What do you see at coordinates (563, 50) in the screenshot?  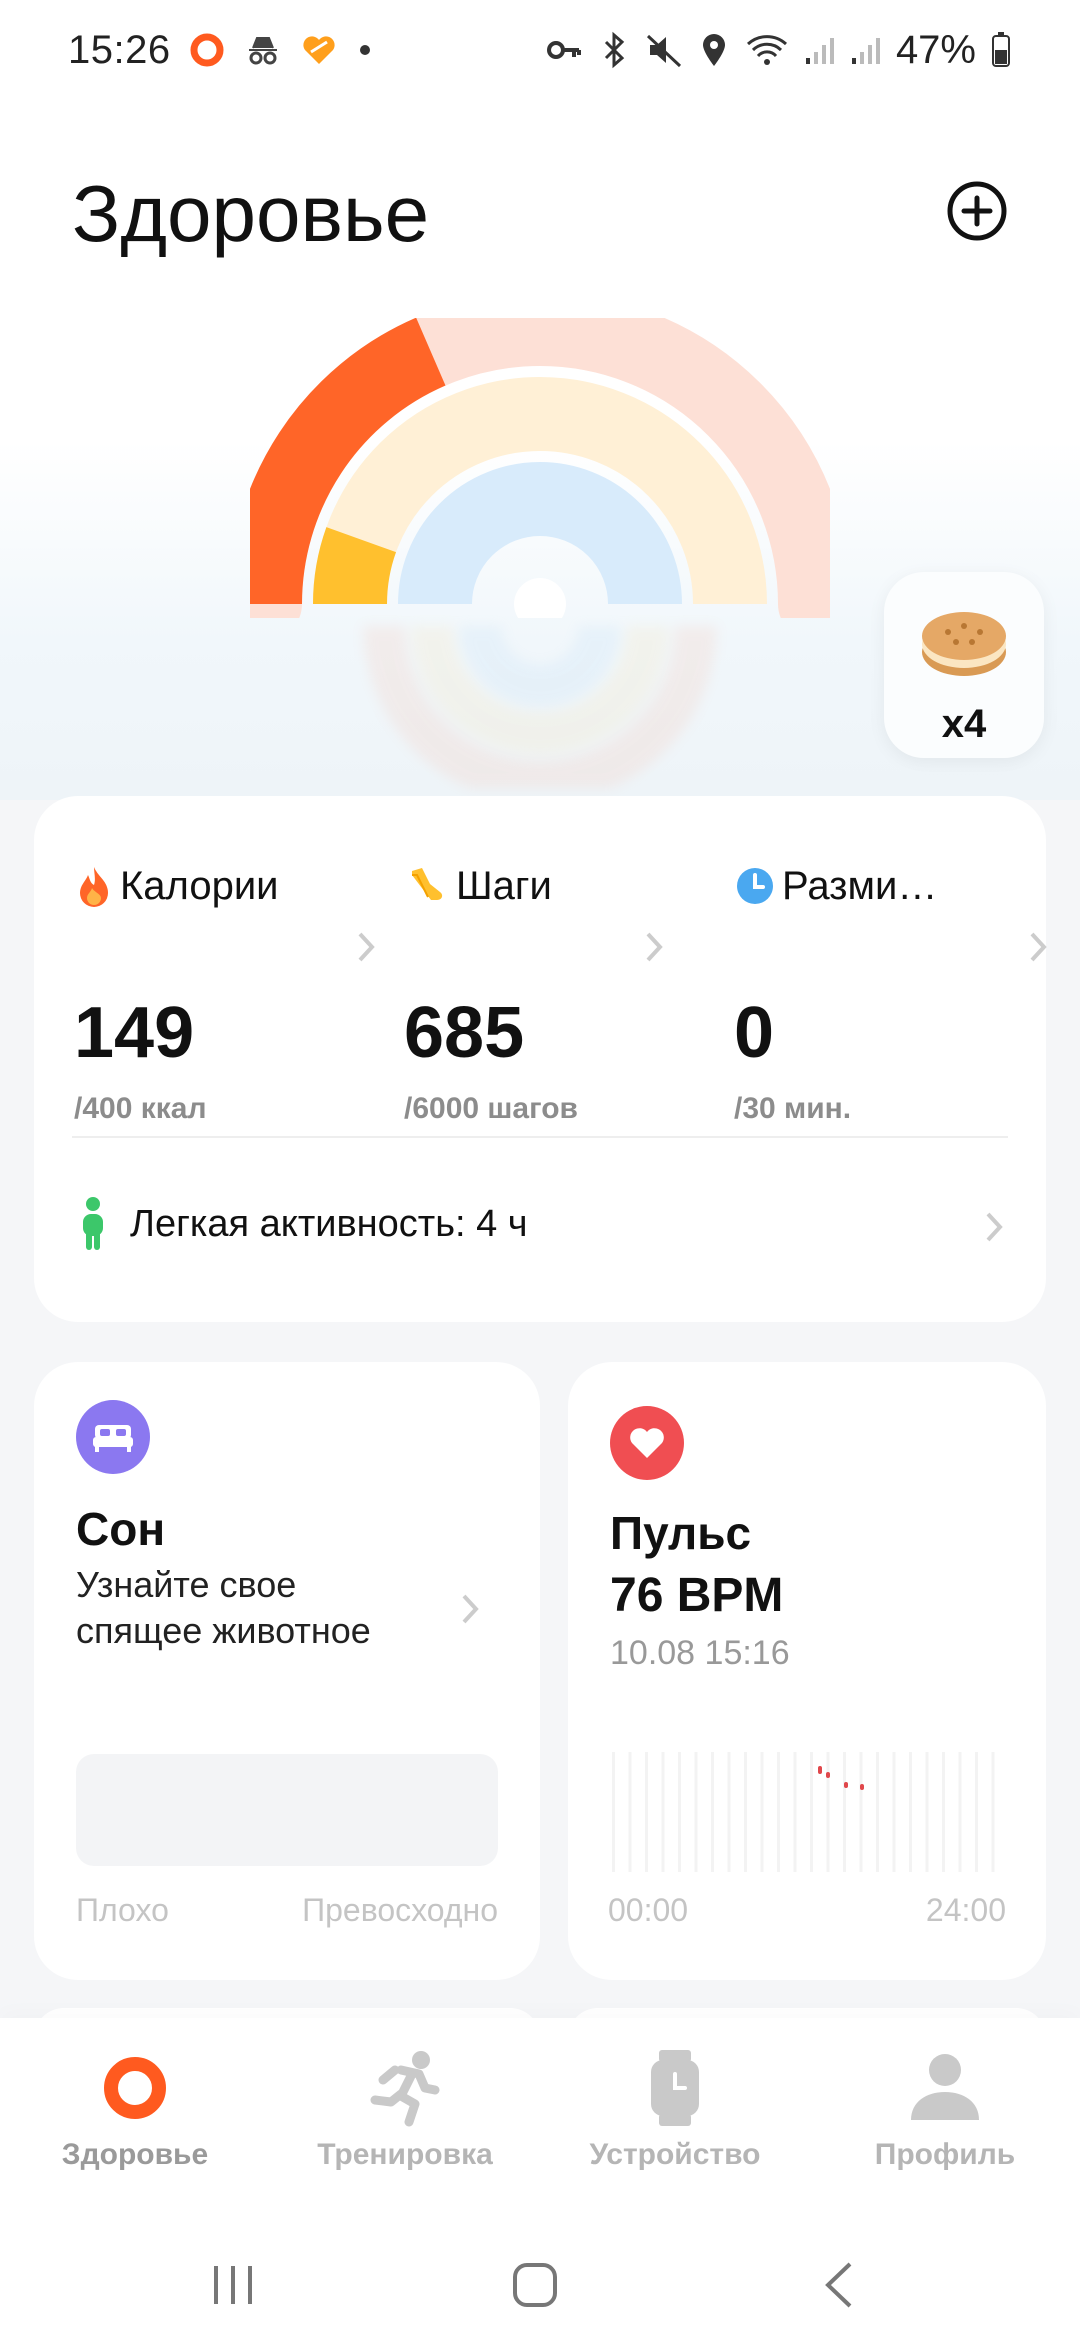 I see `key-icon` at bounding box center [563, 50].